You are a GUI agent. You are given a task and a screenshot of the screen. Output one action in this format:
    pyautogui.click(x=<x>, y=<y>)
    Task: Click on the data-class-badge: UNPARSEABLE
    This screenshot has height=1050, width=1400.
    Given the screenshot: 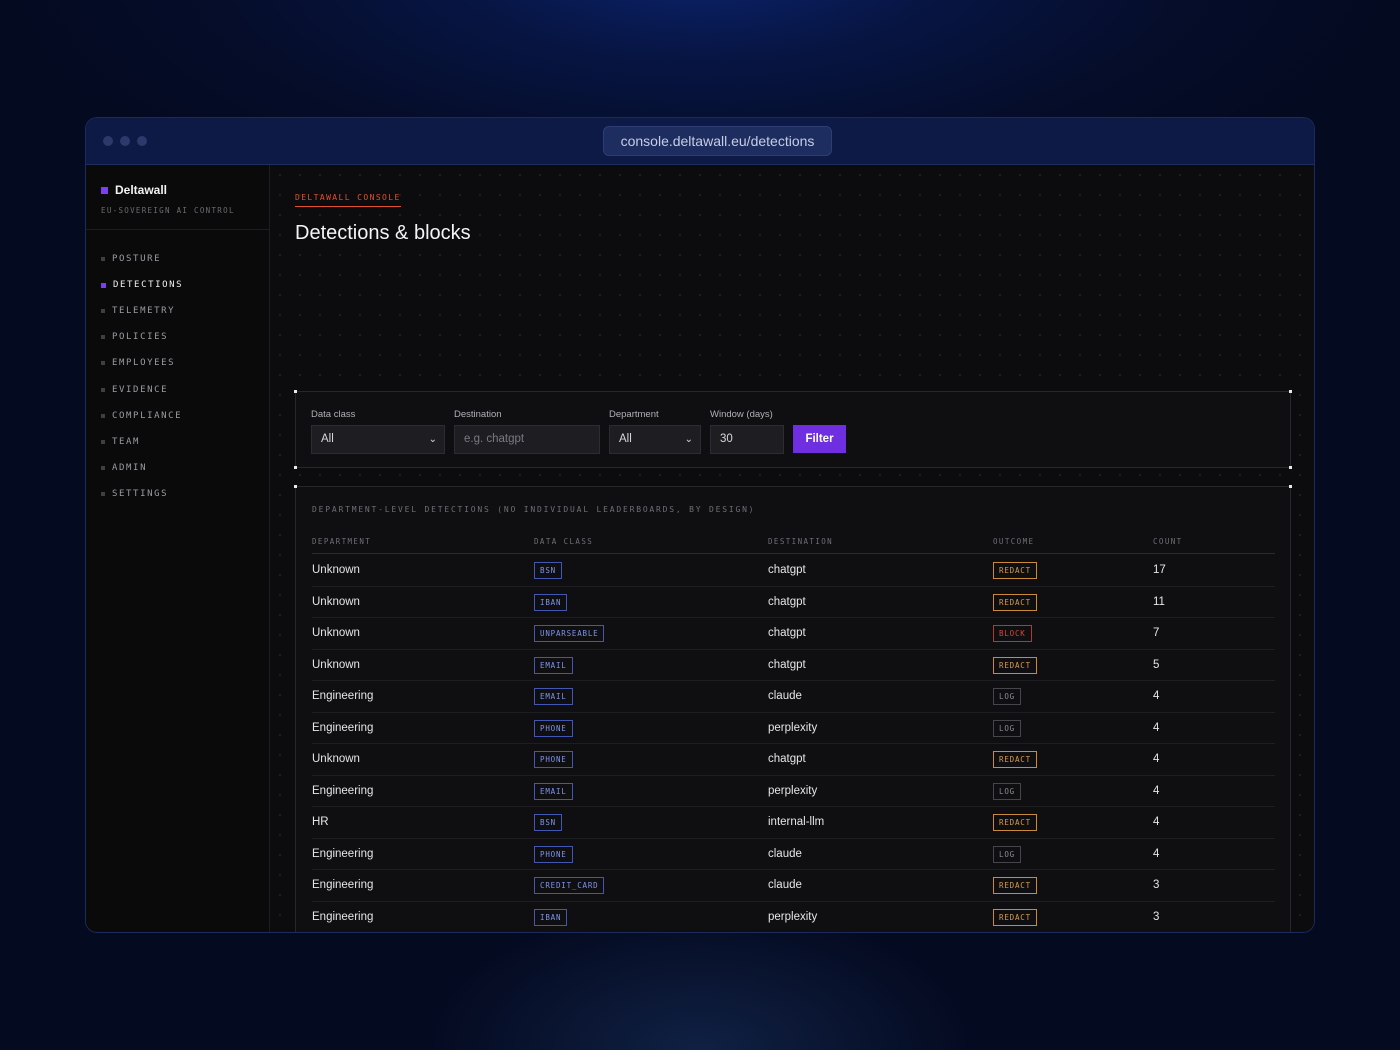 What is the action you would take?
    pyautogui.click(x=569, y=633)
    